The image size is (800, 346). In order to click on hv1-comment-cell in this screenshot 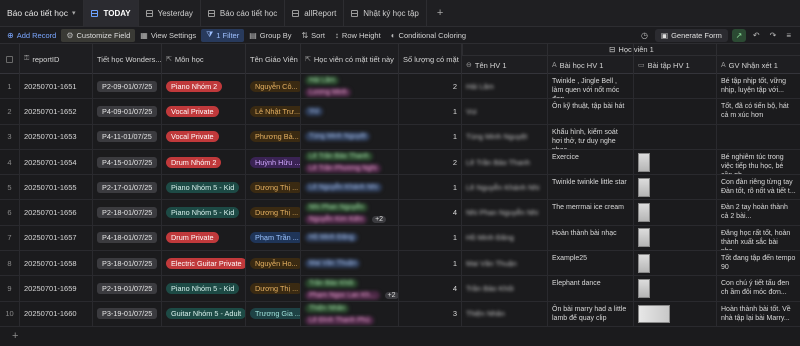, I will do `click(758, 137)`.